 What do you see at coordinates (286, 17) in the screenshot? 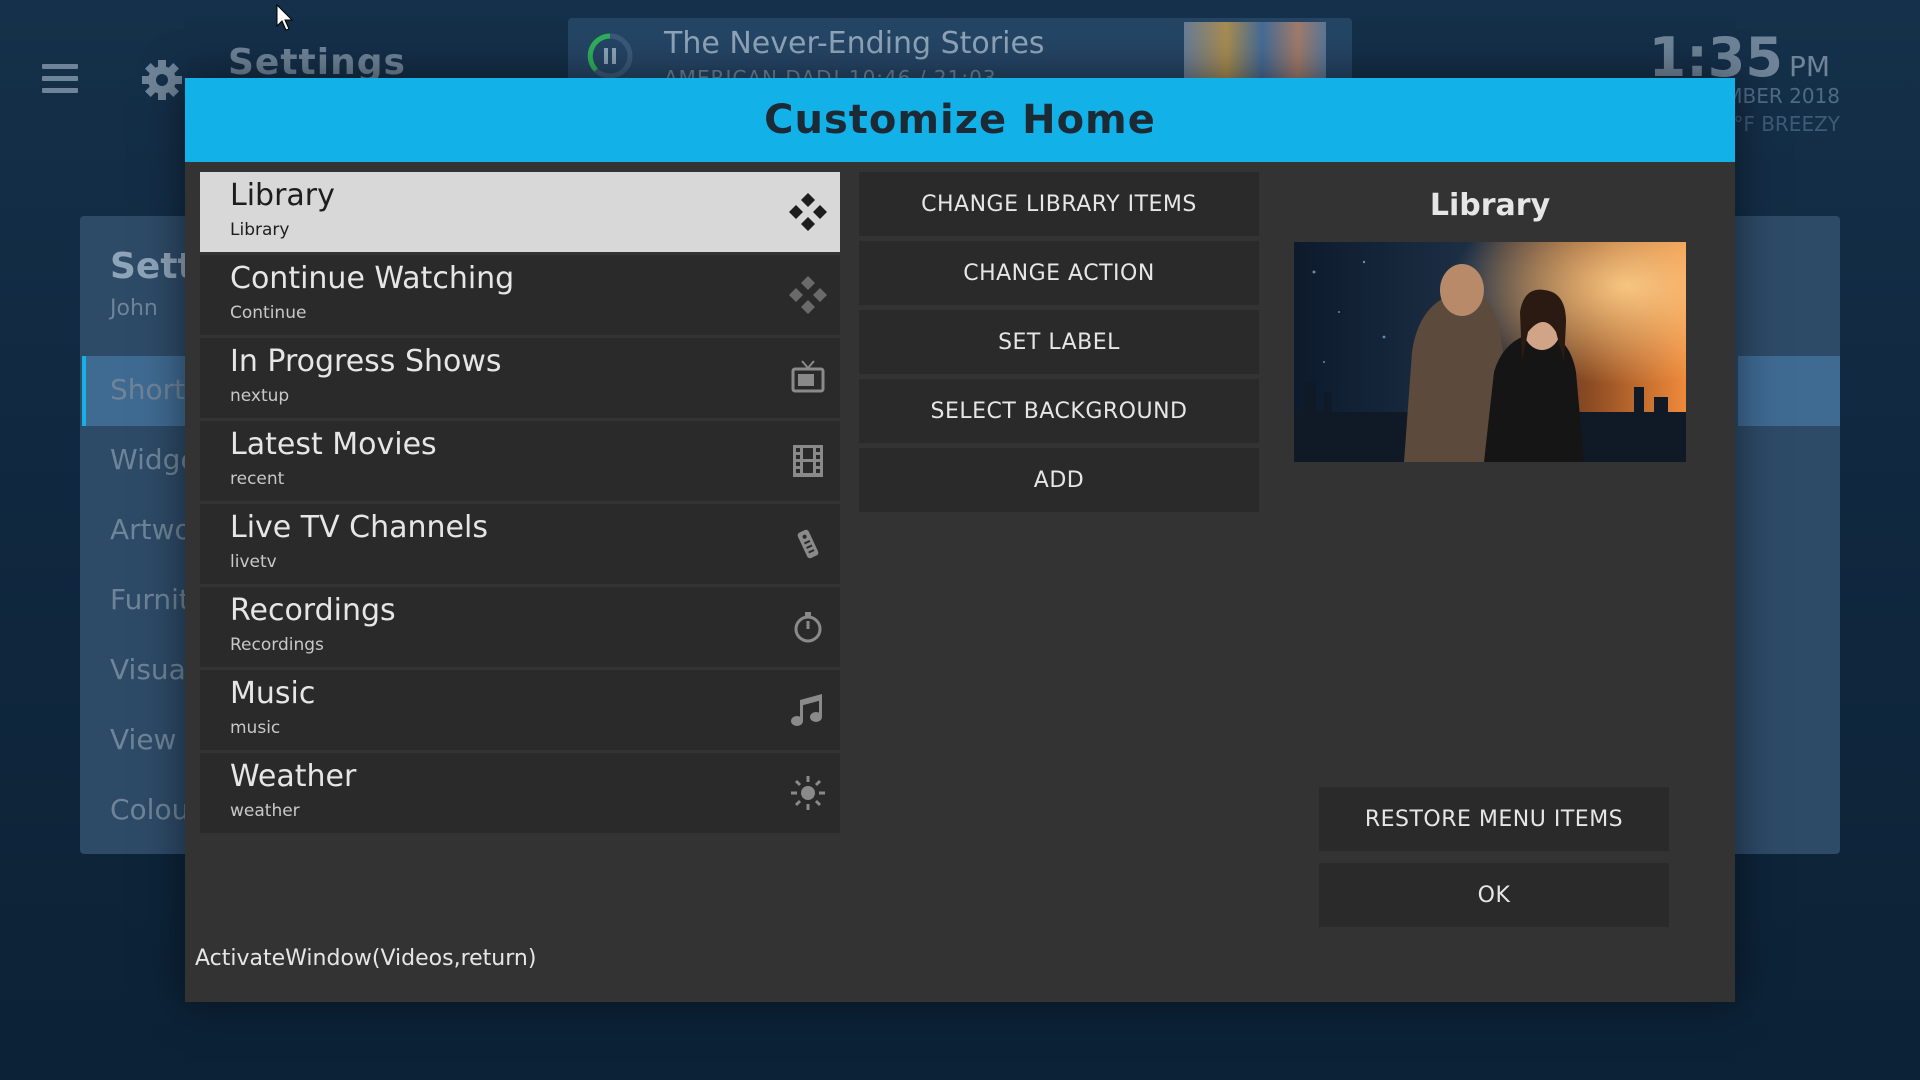
I see `mouse-cursor-icon` at bounding box center [286, 17].